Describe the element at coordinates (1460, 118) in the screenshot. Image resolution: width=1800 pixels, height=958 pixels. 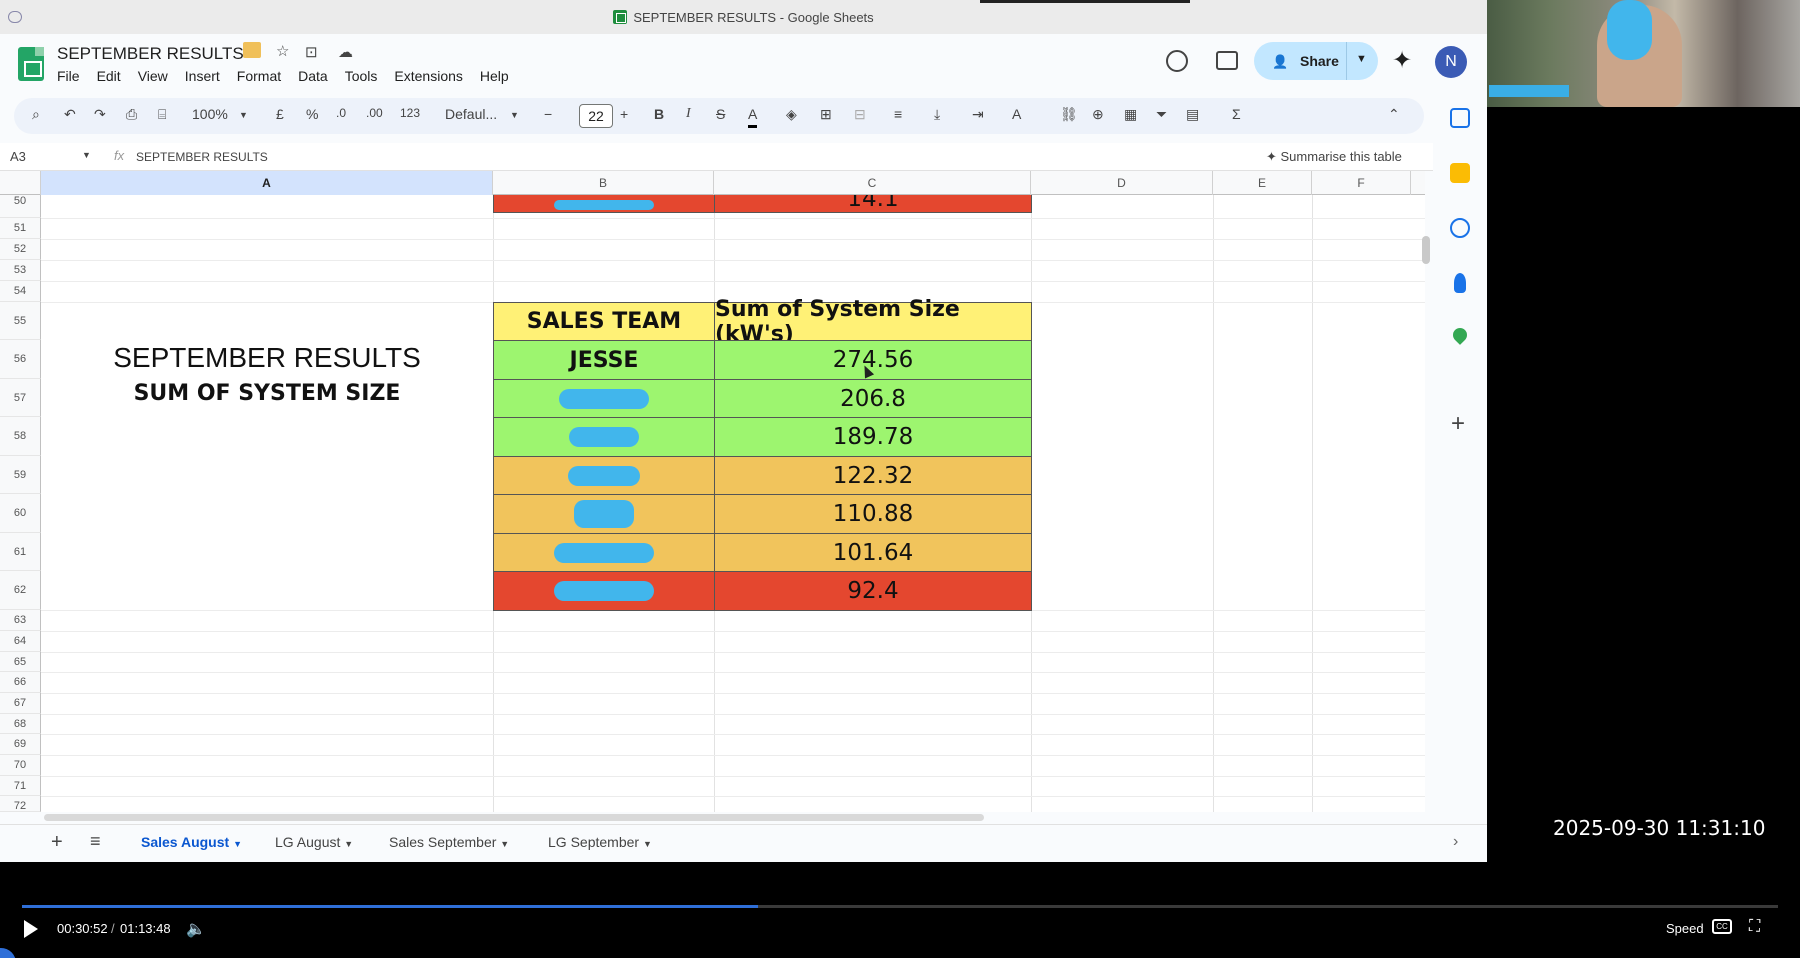
I see `calendar-icon` at that location.